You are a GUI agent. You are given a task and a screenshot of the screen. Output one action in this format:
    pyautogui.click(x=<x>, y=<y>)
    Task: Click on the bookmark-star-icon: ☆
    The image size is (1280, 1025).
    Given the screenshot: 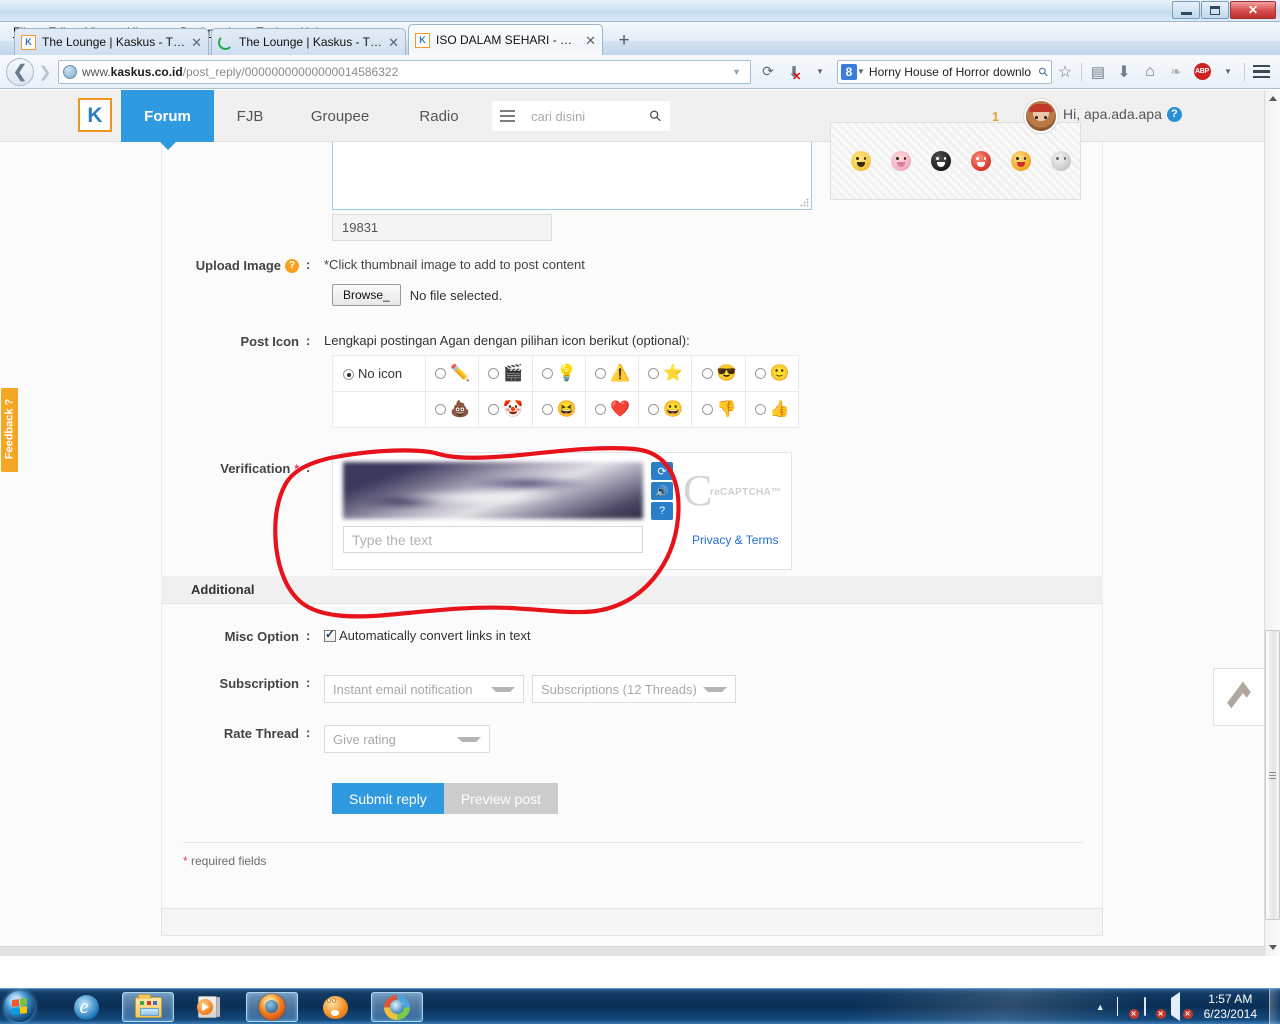 What is the action you would take?
    pyautogui.click(x=1065, y=72)
    